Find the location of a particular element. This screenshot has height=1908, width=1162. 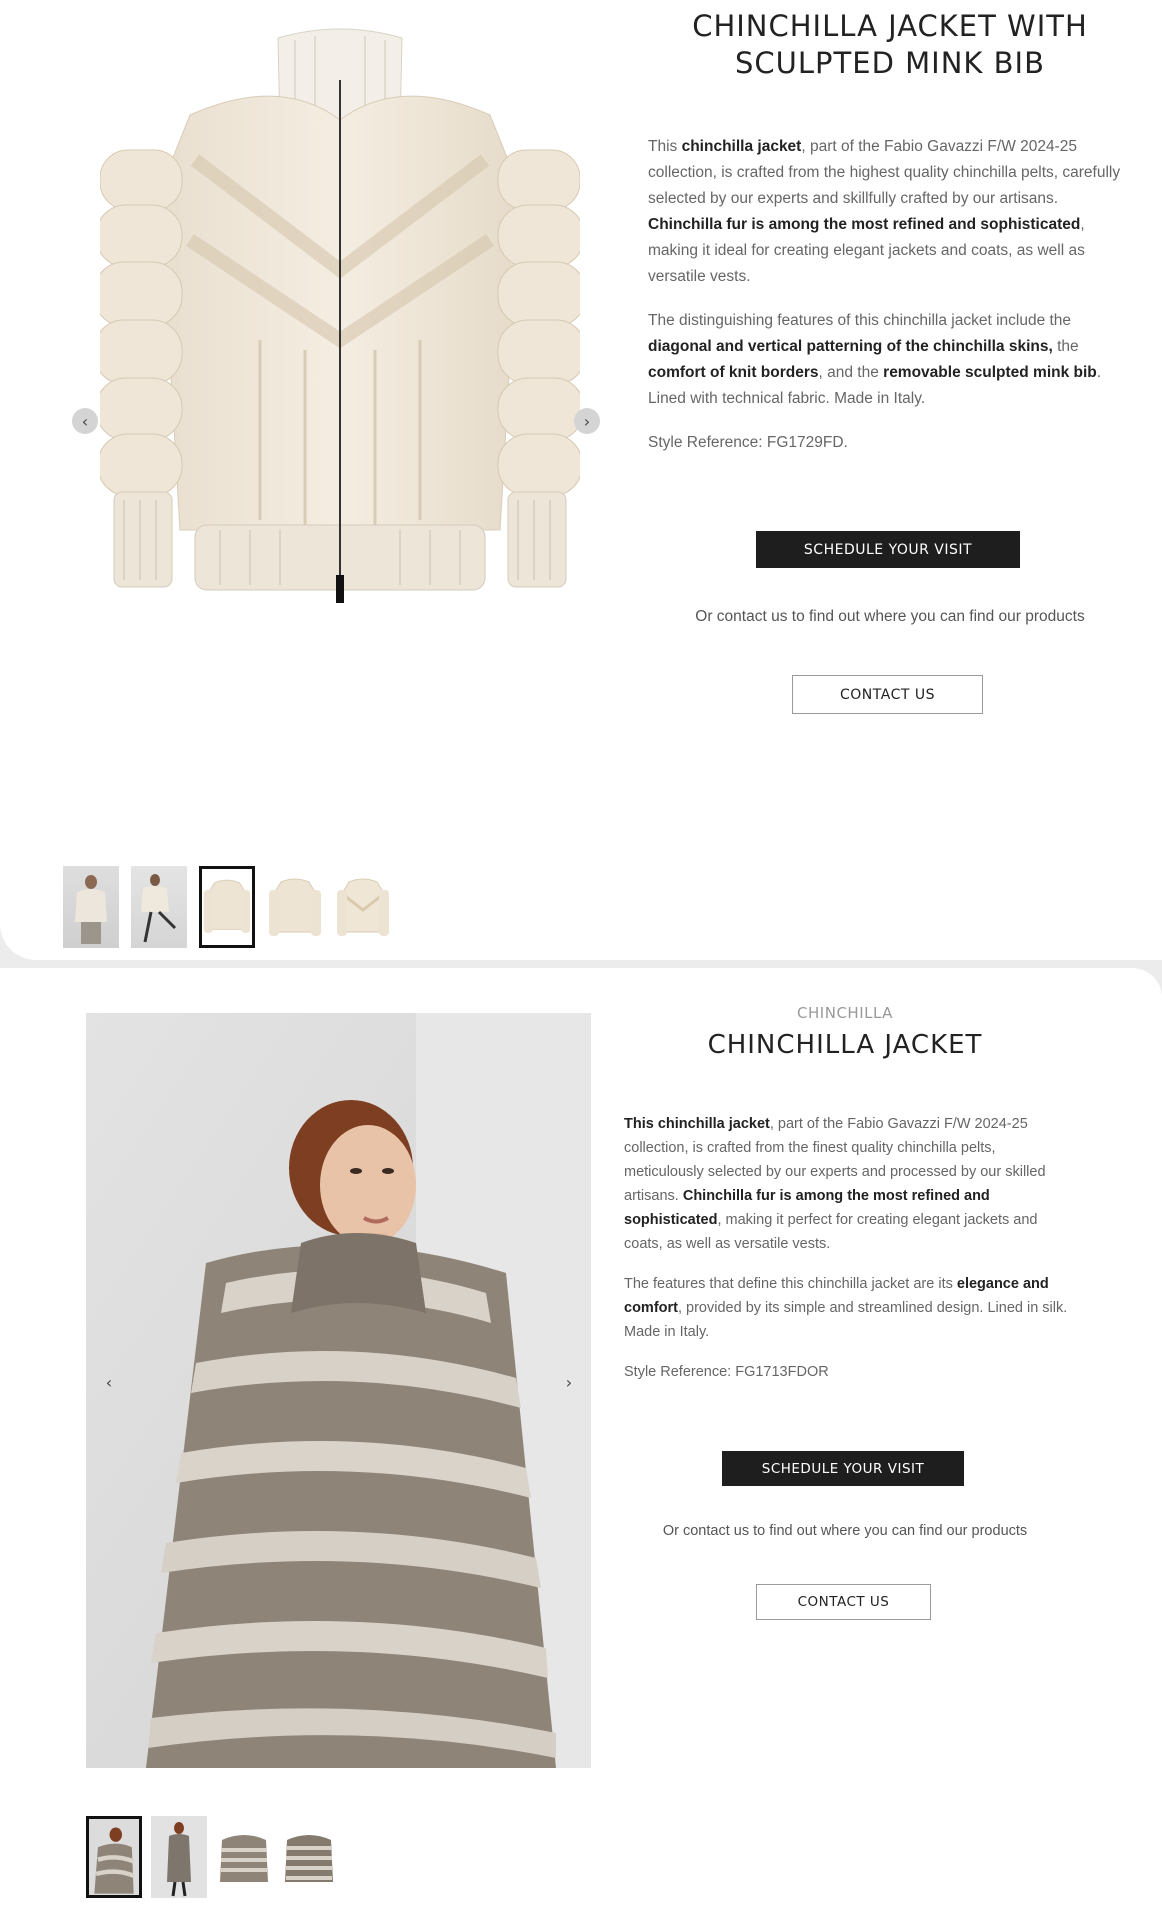

style-reference: Style Reference: FG1713FDOR is located at coordinates (726, 1372).